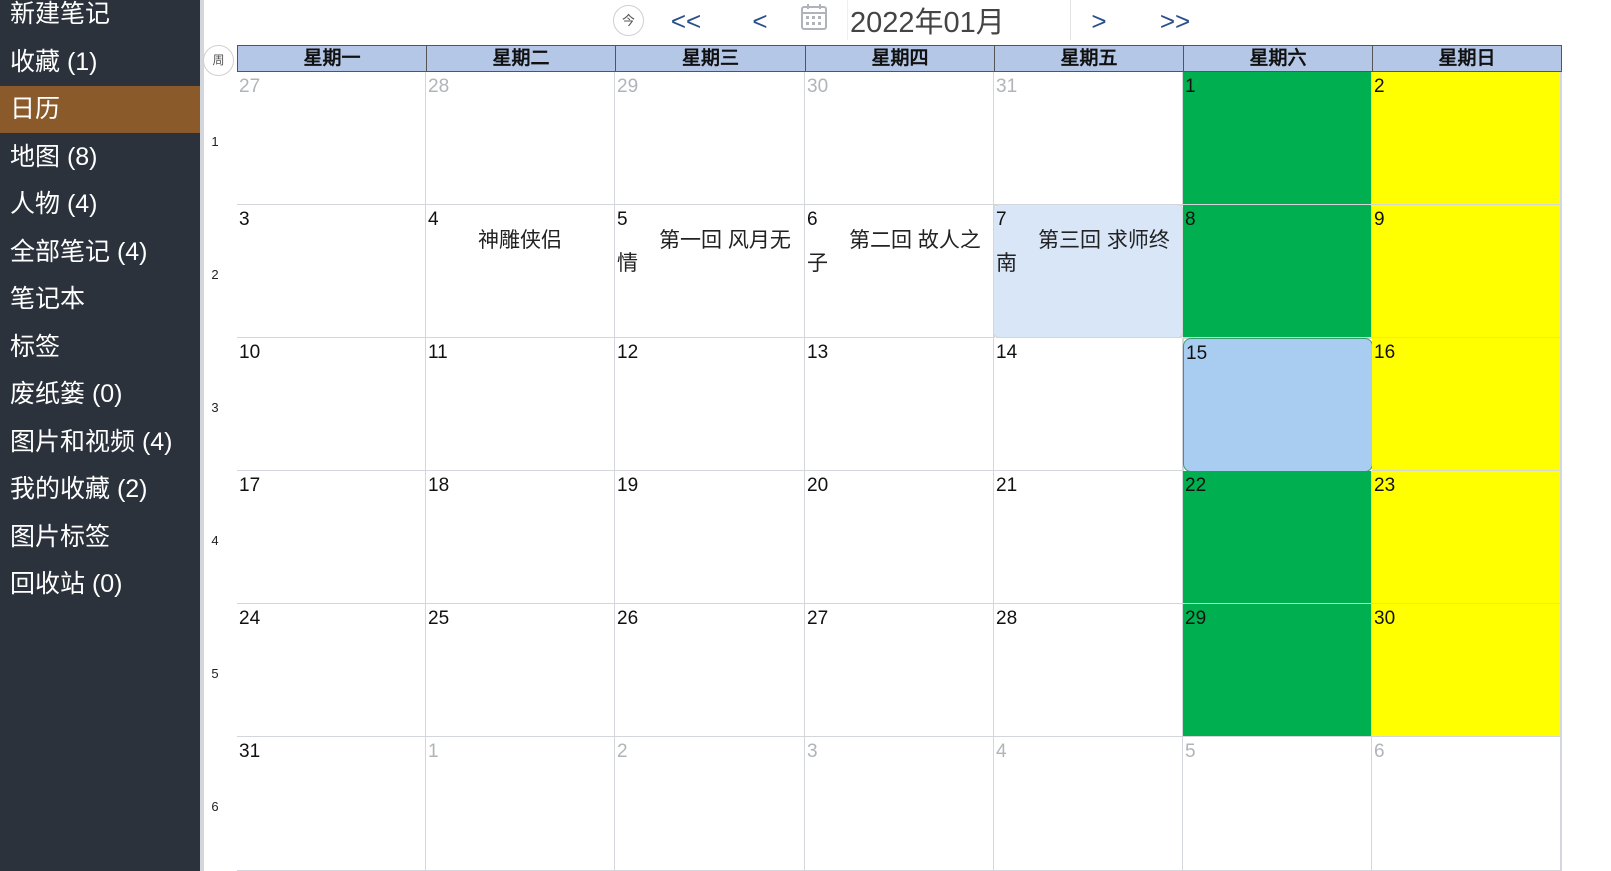  Describe the element at coordinates (1089, 405) in the screenshot. I see `day-cell: 14` at that location.